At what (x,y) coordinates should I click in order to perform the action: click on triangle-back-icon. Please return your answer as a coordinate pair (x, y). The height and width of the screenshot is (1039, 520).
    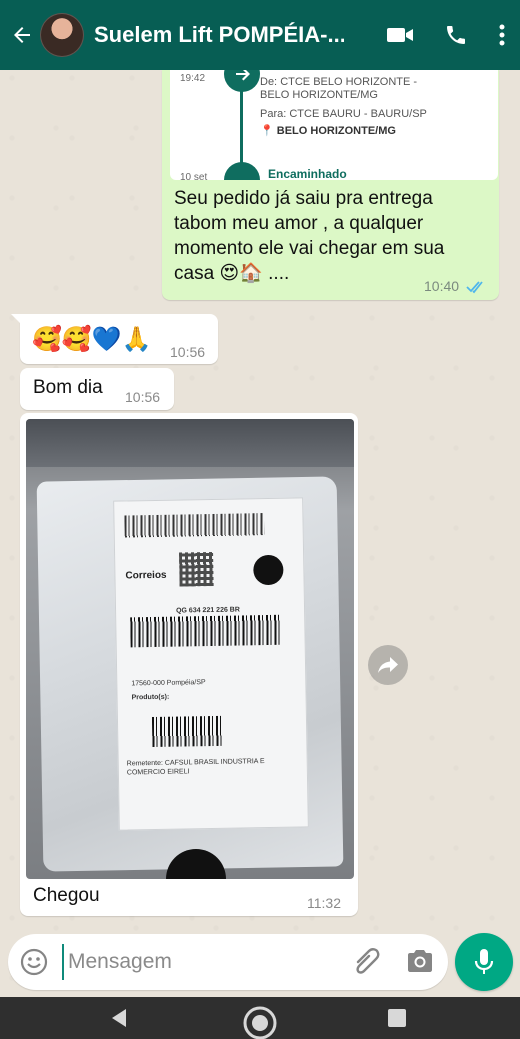
    Looking at the image, I should click on (119, 1018).